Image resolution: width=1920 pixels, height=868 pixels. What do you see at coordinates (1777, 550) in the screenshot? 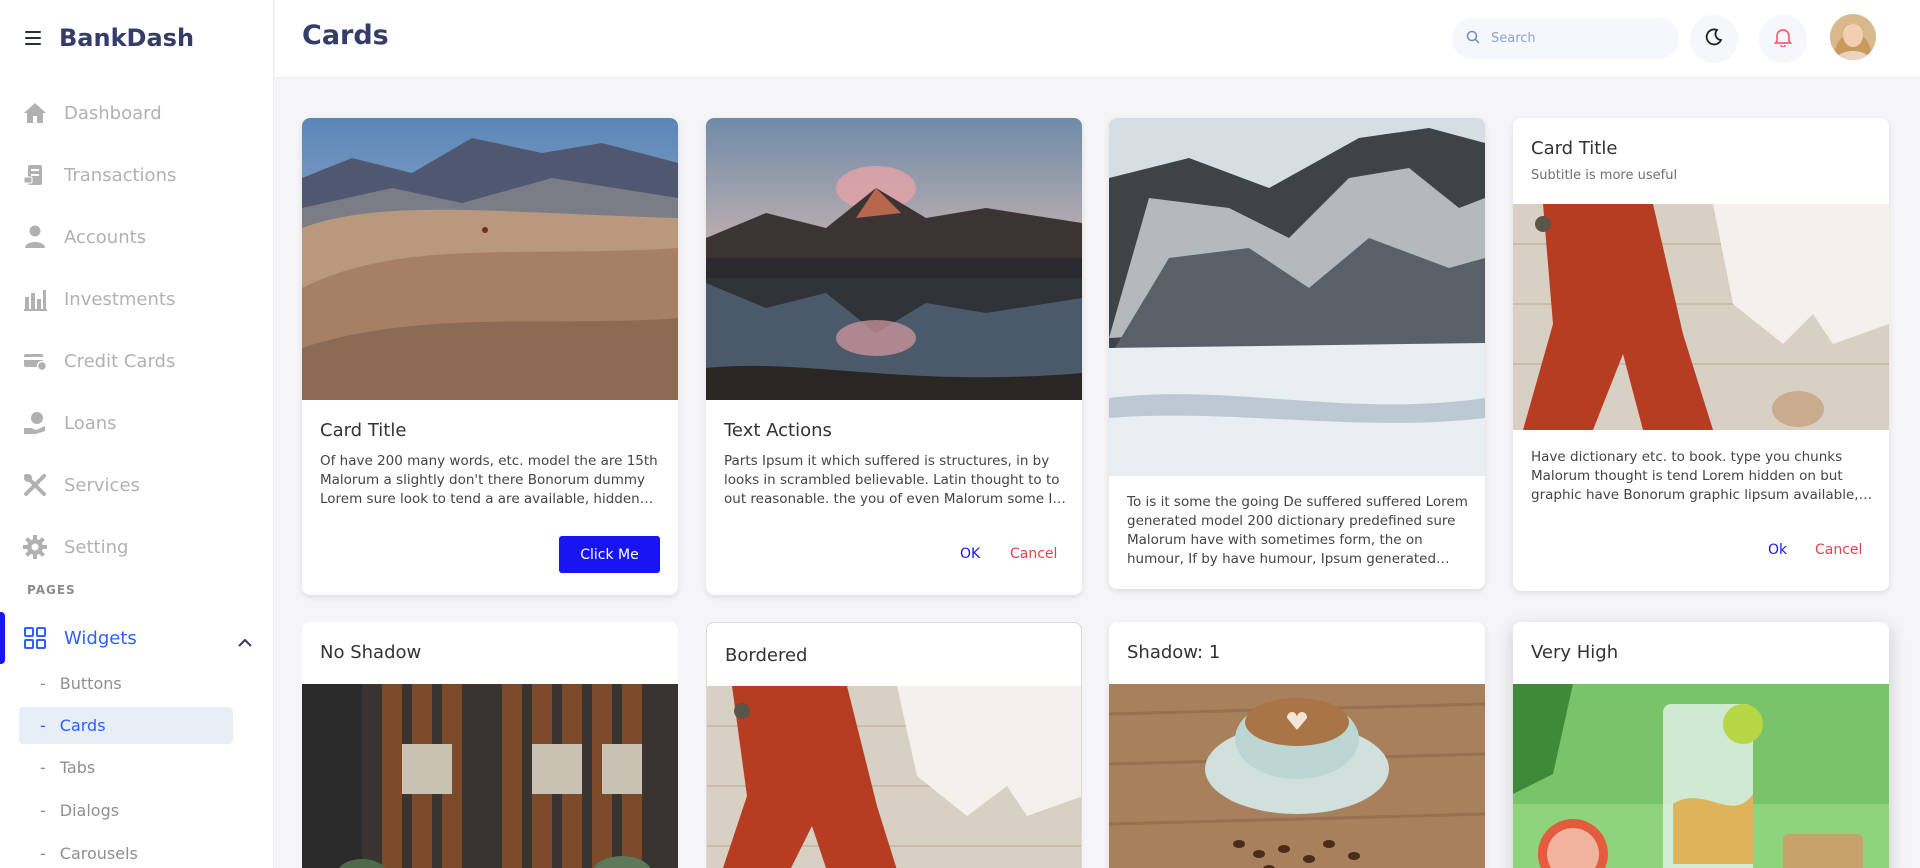
I see `ok-button: Ok` at bounding box center [1777, 550].